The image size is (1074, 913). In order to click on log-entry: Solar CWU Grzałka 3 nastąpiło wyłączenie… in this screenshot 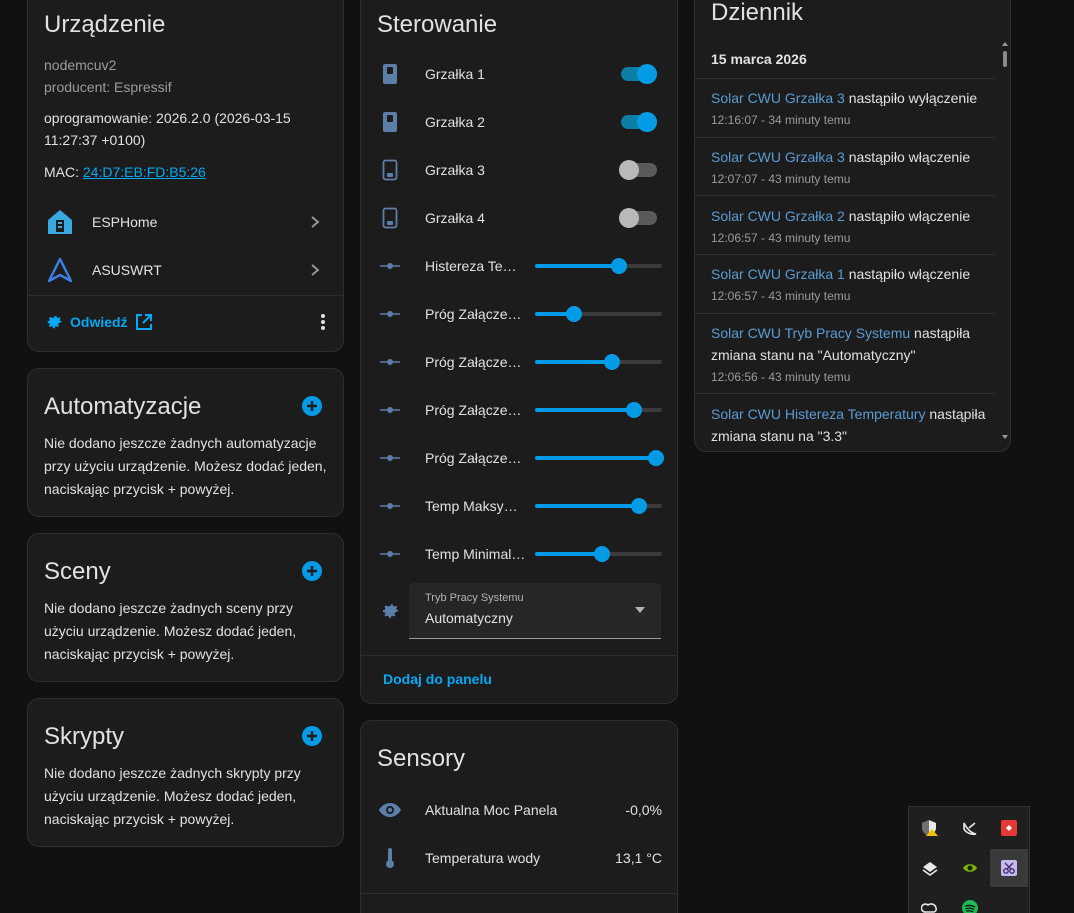, I will do `click(856, 108)`.